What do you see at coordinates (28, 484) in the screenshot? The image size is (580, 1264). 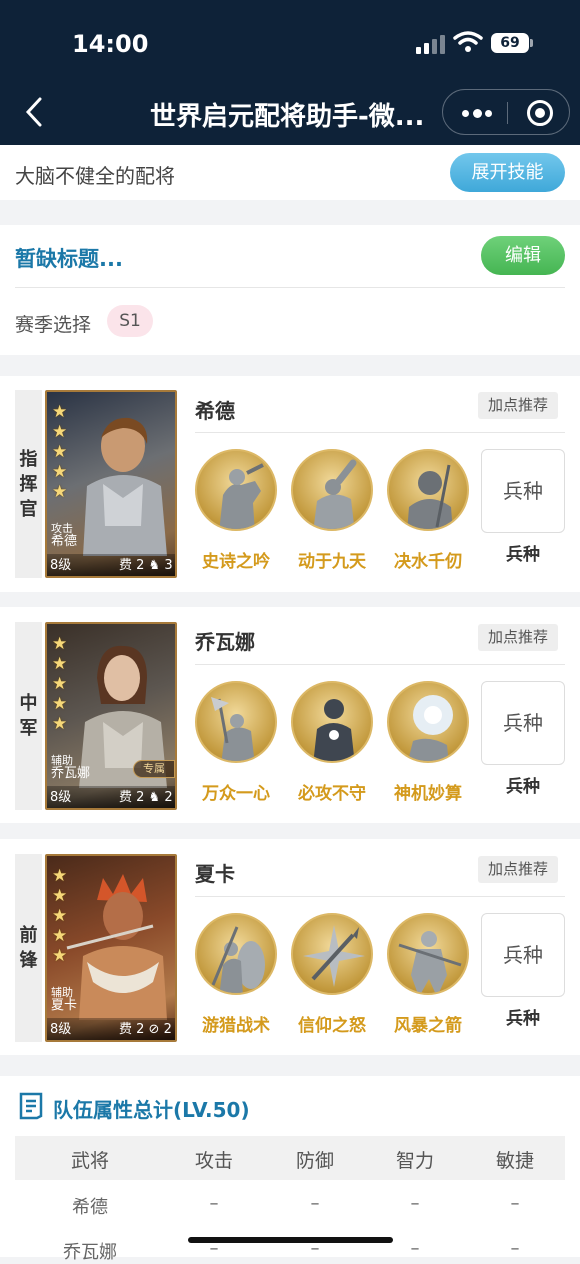 I see `role-label: 指挥官` at bounding box center [28, 484].